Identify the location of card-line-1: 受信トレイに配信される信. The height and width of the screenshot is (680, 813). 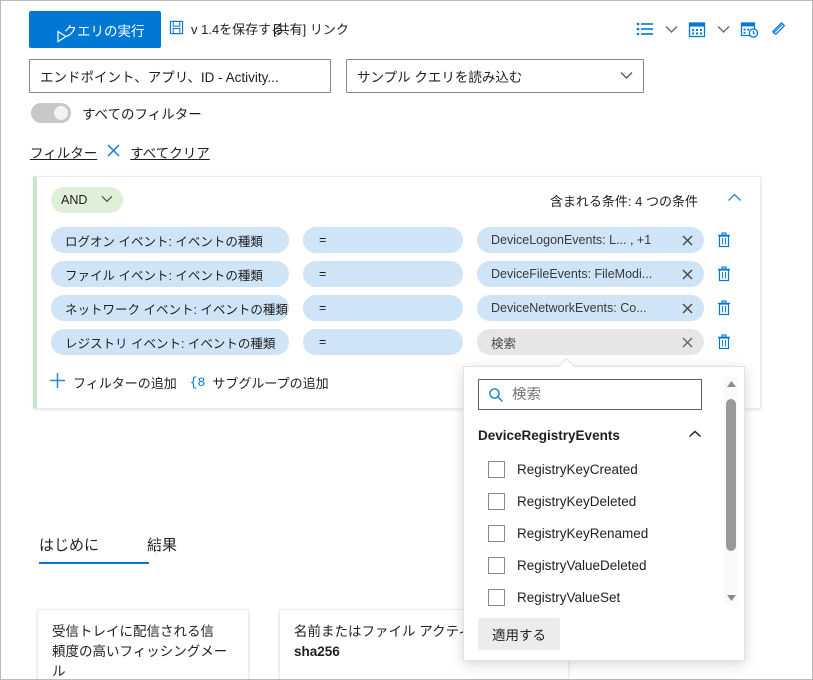
(133, 631).